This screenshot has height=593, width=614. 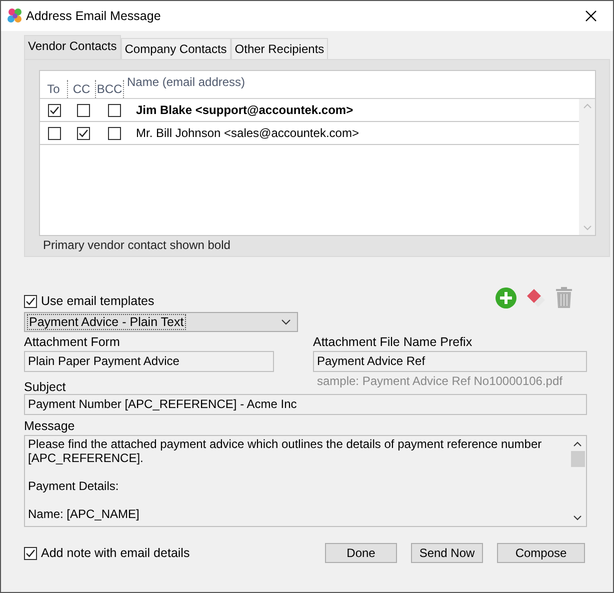 What do you see at coordinates (72, 342) in the screenshot?
I see `field-label: Attachment Form` at bounding box center [72, 342].